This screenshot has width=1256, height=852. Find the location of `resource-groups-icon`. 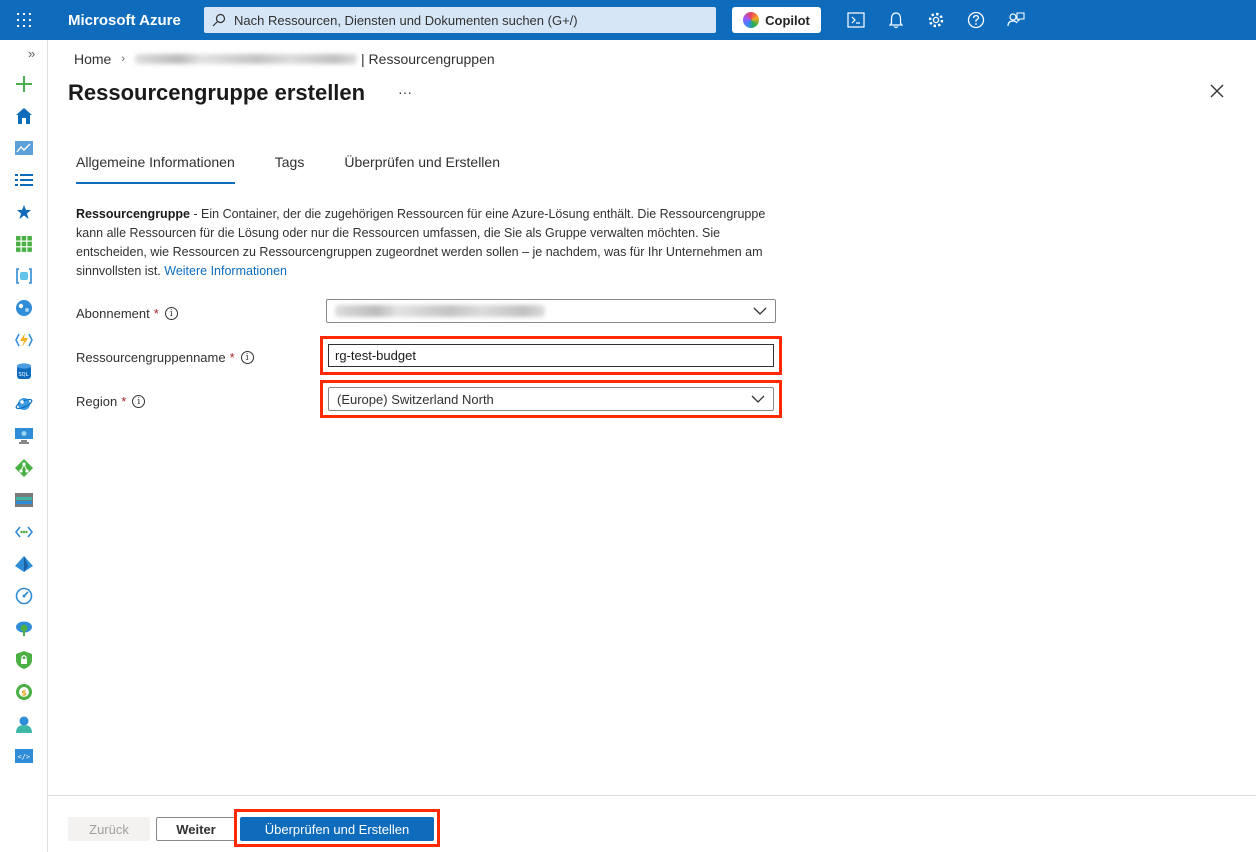

resource-groups-icon is located at coordinates (24, 276).